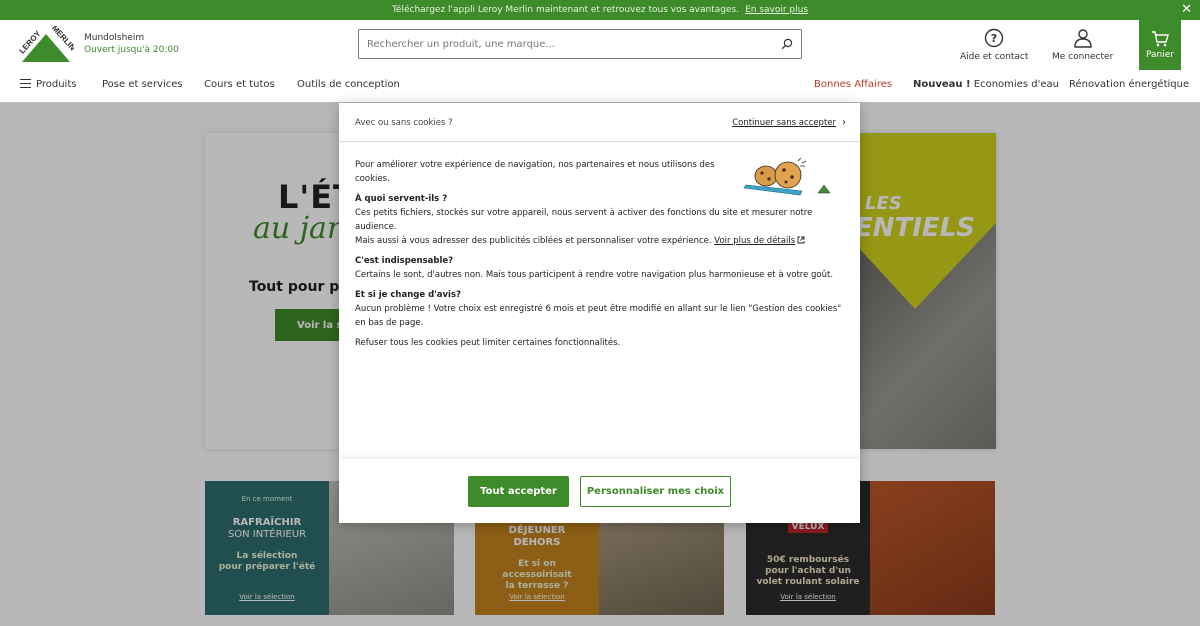  I want to click on cart-icon, so click(1160, 39).